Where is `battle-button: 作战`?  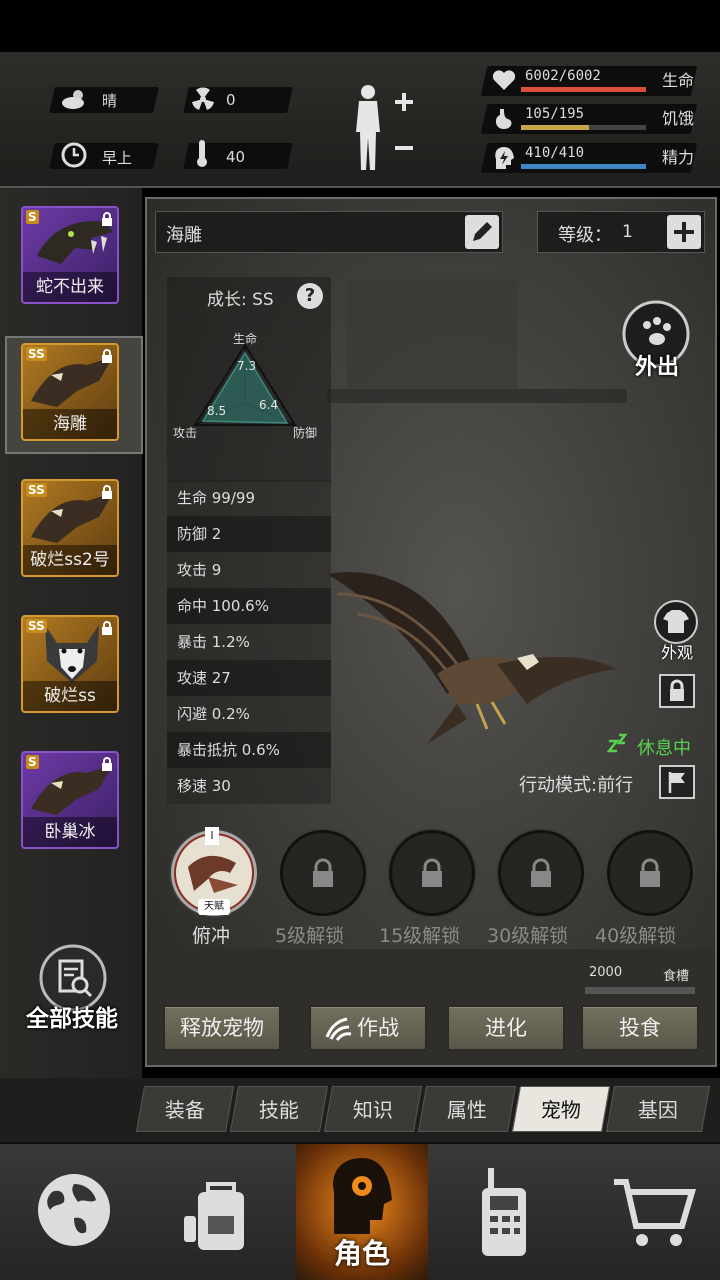 battle-button: 作战 is located at coordinates (368, 1028).